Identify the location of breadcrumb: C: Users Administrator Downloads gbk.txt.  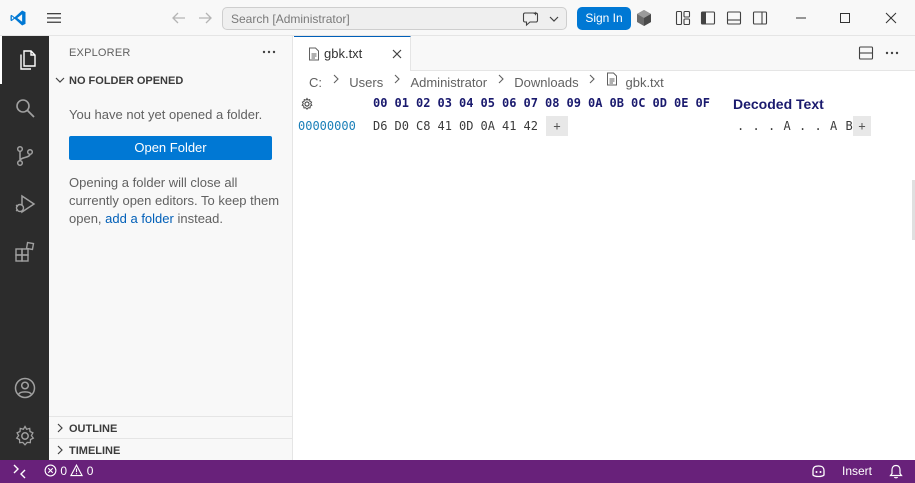
(486, 82).